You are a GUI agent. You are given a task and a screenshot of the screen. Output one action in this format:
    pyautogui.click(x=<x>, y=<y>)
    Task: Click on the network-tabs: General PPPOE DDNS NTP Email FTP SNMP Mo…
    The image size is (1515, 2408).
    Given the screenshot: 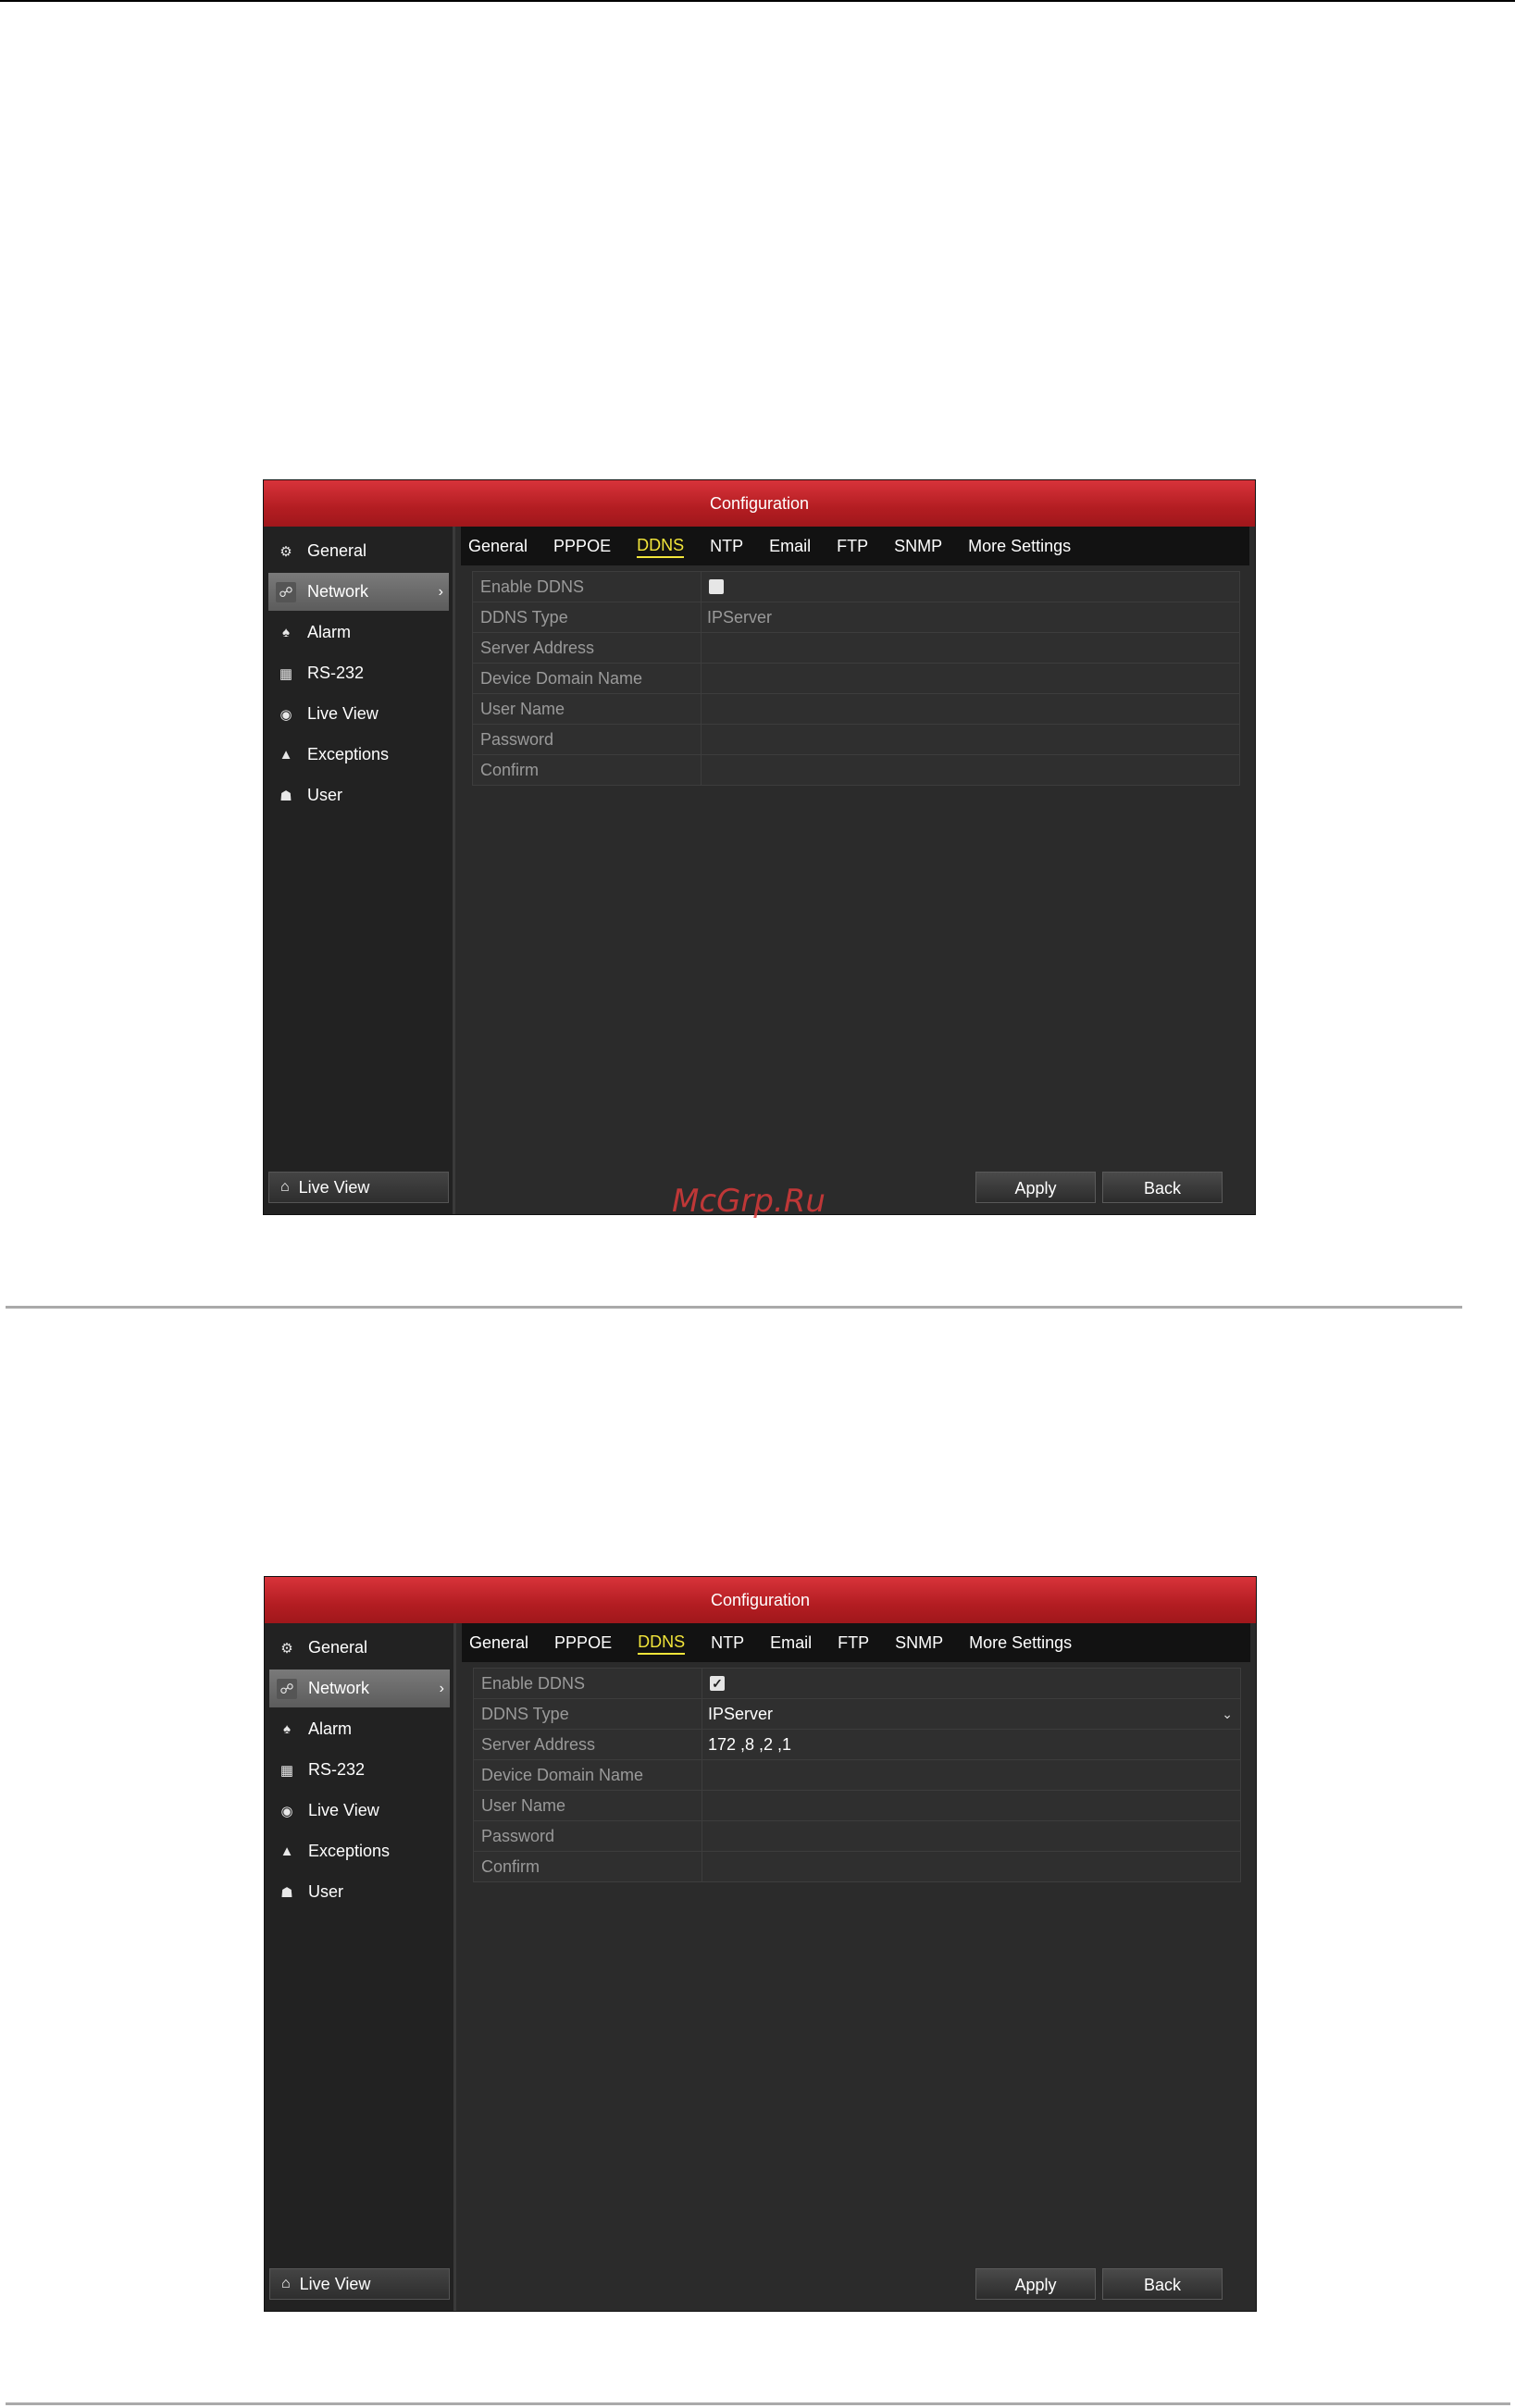 What is the action you would take?
    pyautogui.click(x=855, y=546)
    